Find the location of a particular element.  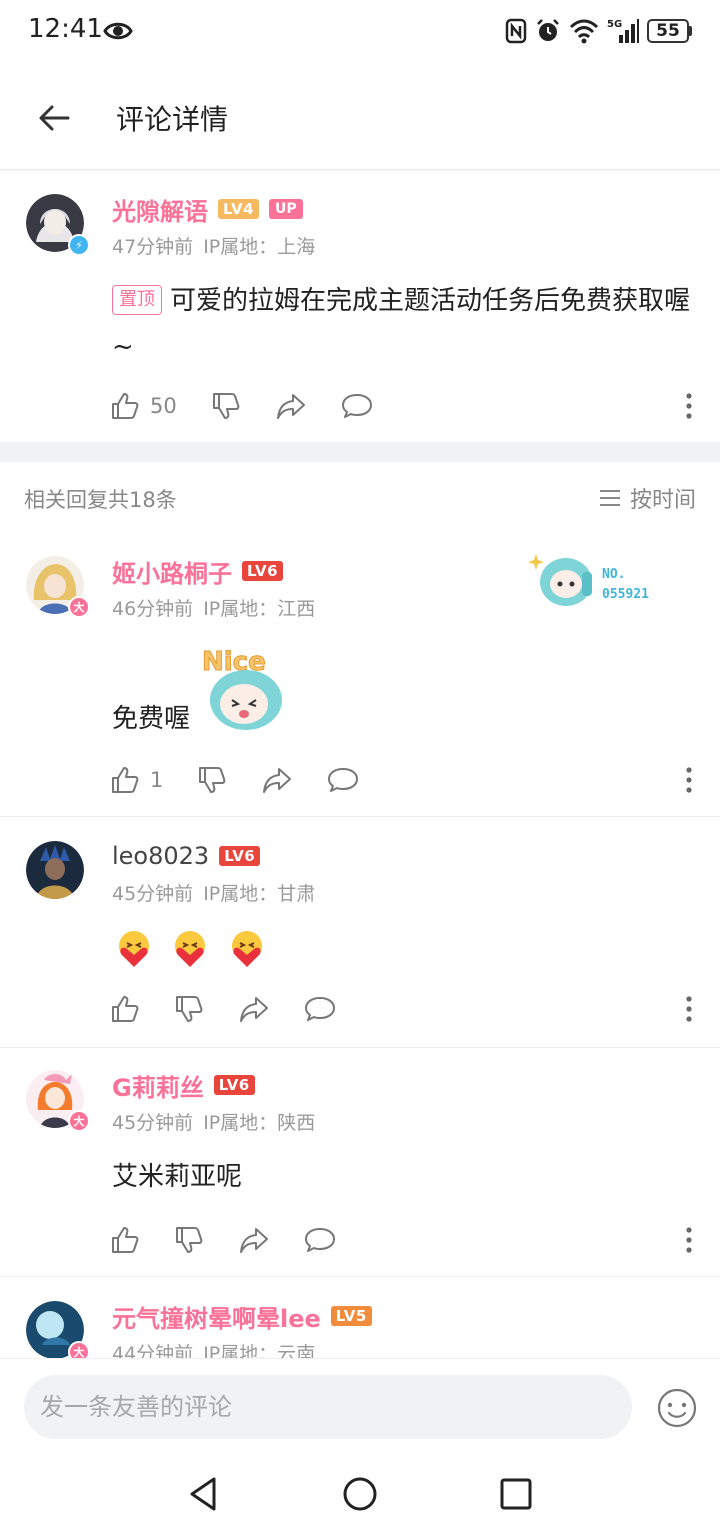

nav-recents-icon is located at coordinates (516, 1494).